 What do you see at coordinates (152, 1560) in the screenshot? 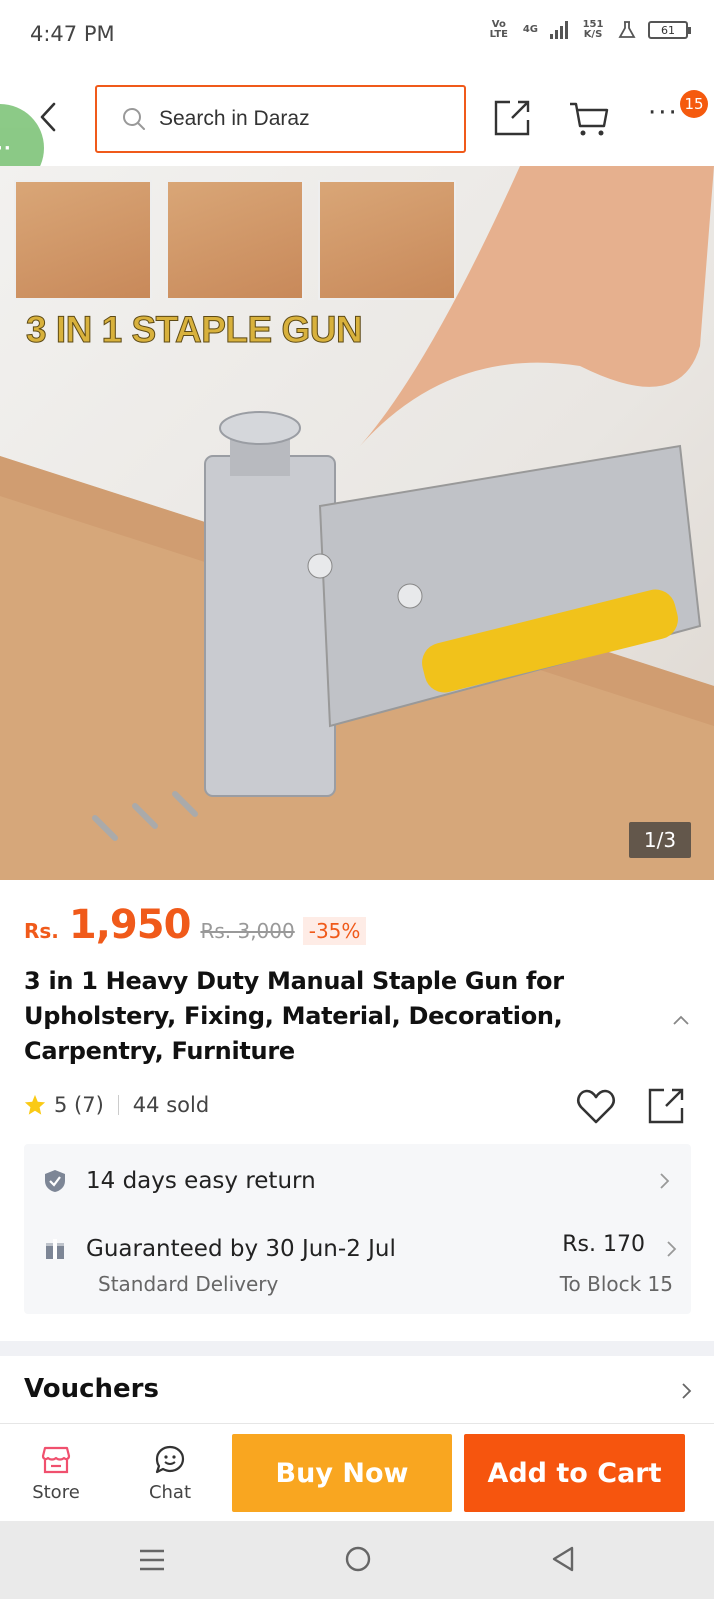
I see `menu-icon` at bounding box center [152, 1560].